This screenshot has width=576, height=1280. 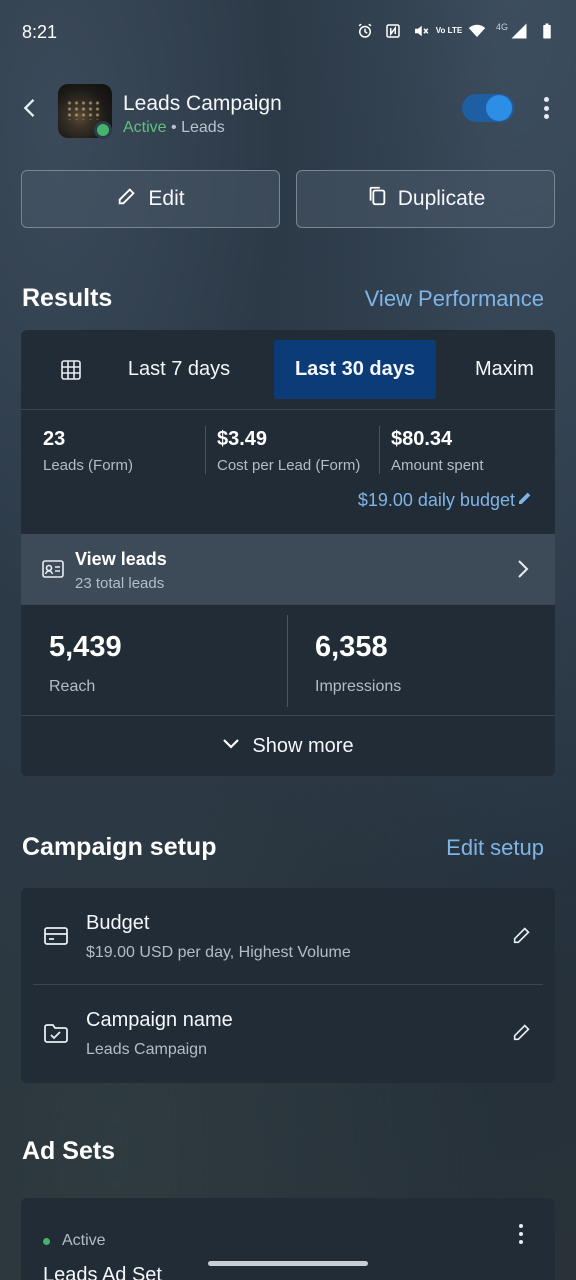 I want to click on edit-button: Edit, so click(x=150, y=199).